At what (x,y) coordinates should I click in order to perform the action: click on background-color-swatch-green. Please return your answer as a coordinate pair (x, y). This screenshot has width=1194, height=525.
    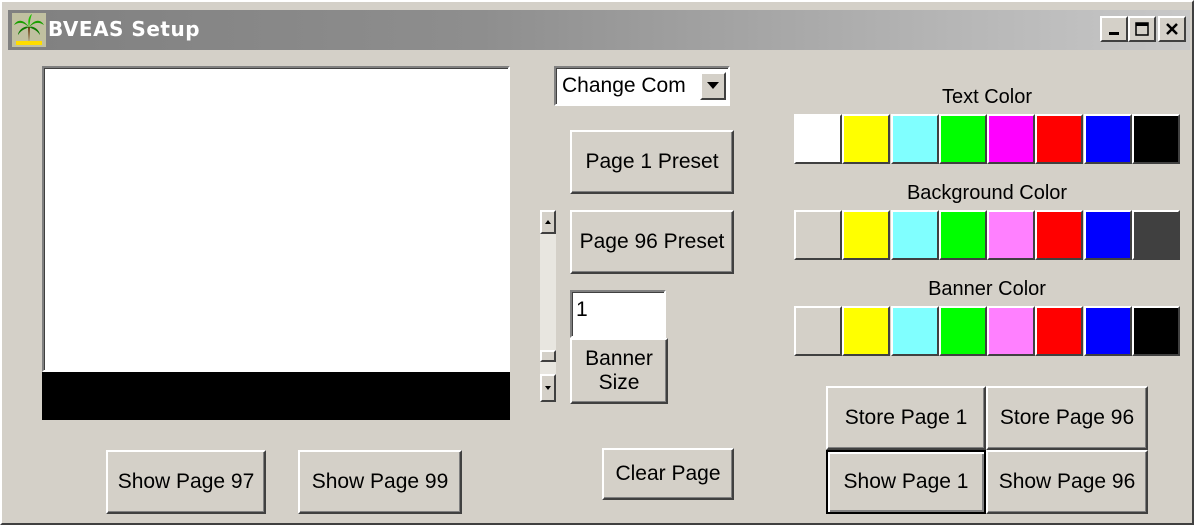
    Looking at the image, I should click on (963, 235).